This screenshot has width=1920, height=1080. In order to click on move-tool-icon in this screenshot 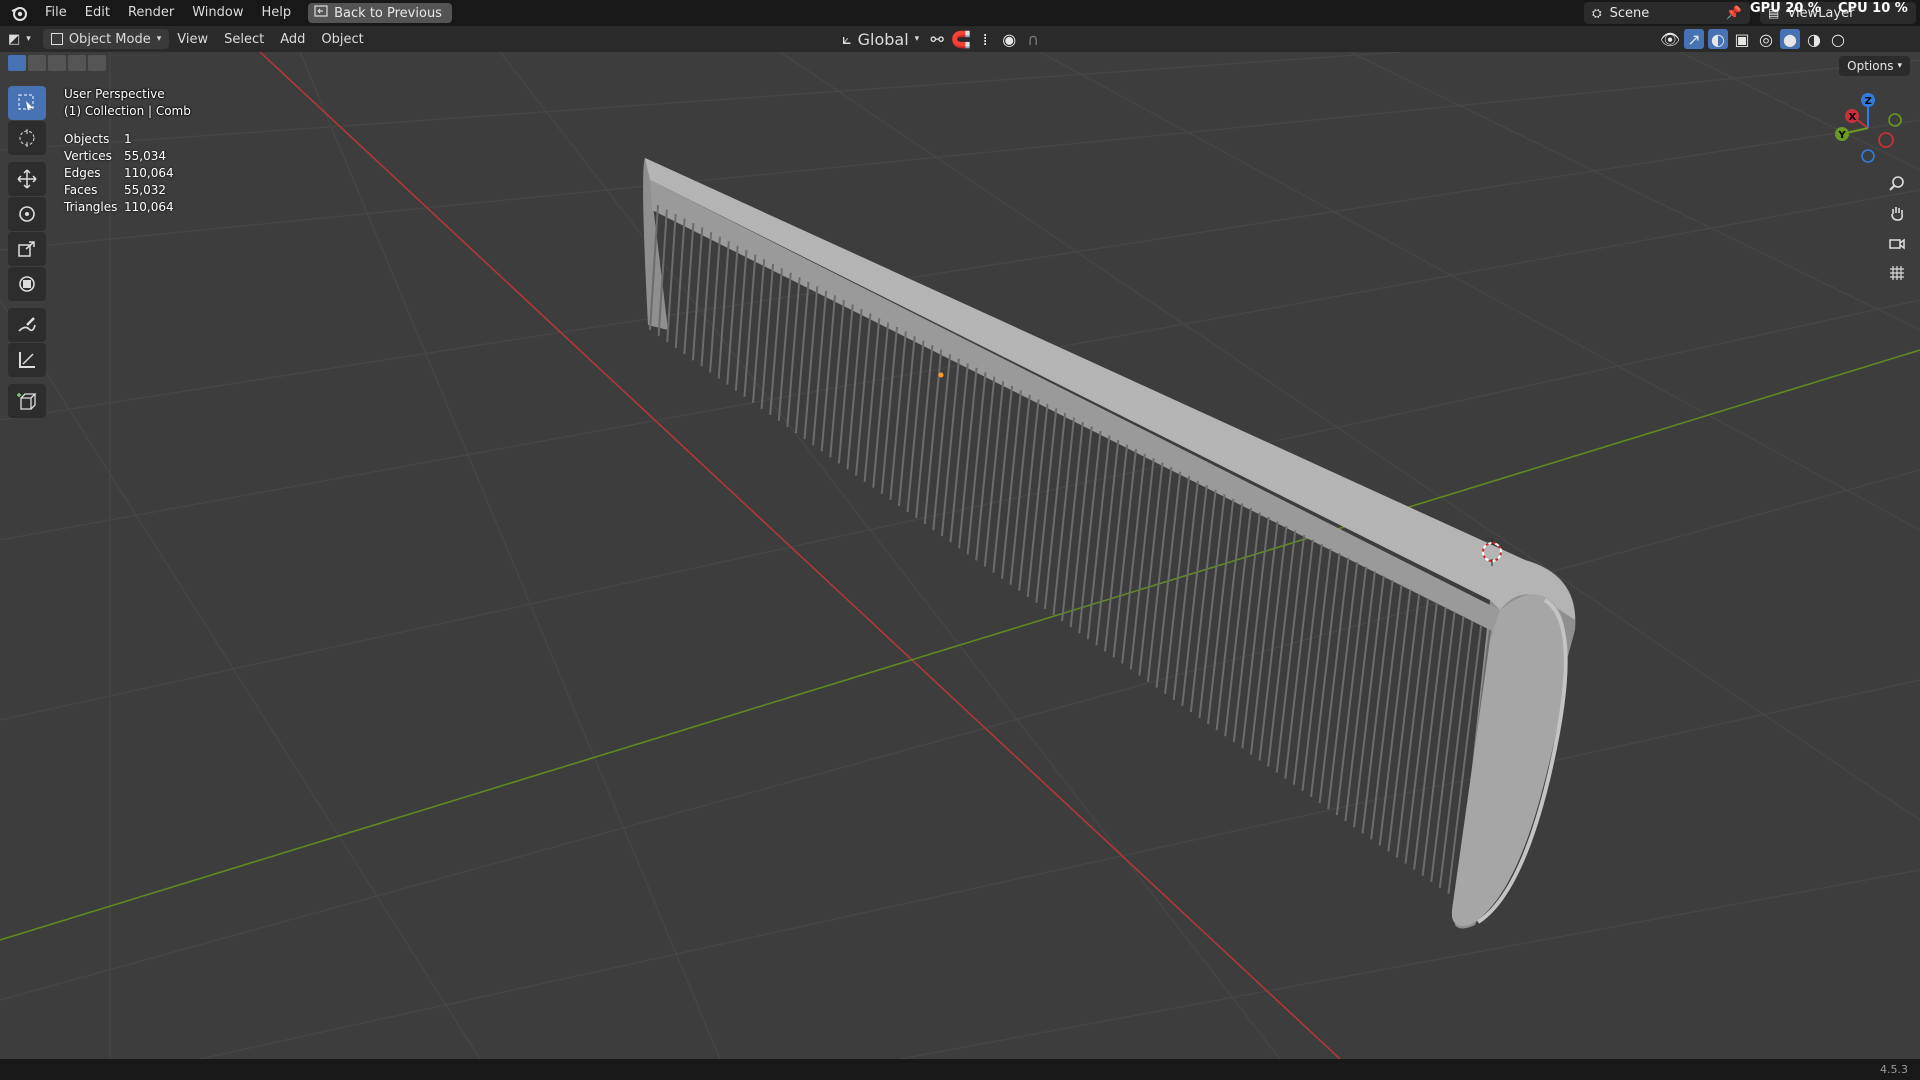, I will do `click(27, 179)`.